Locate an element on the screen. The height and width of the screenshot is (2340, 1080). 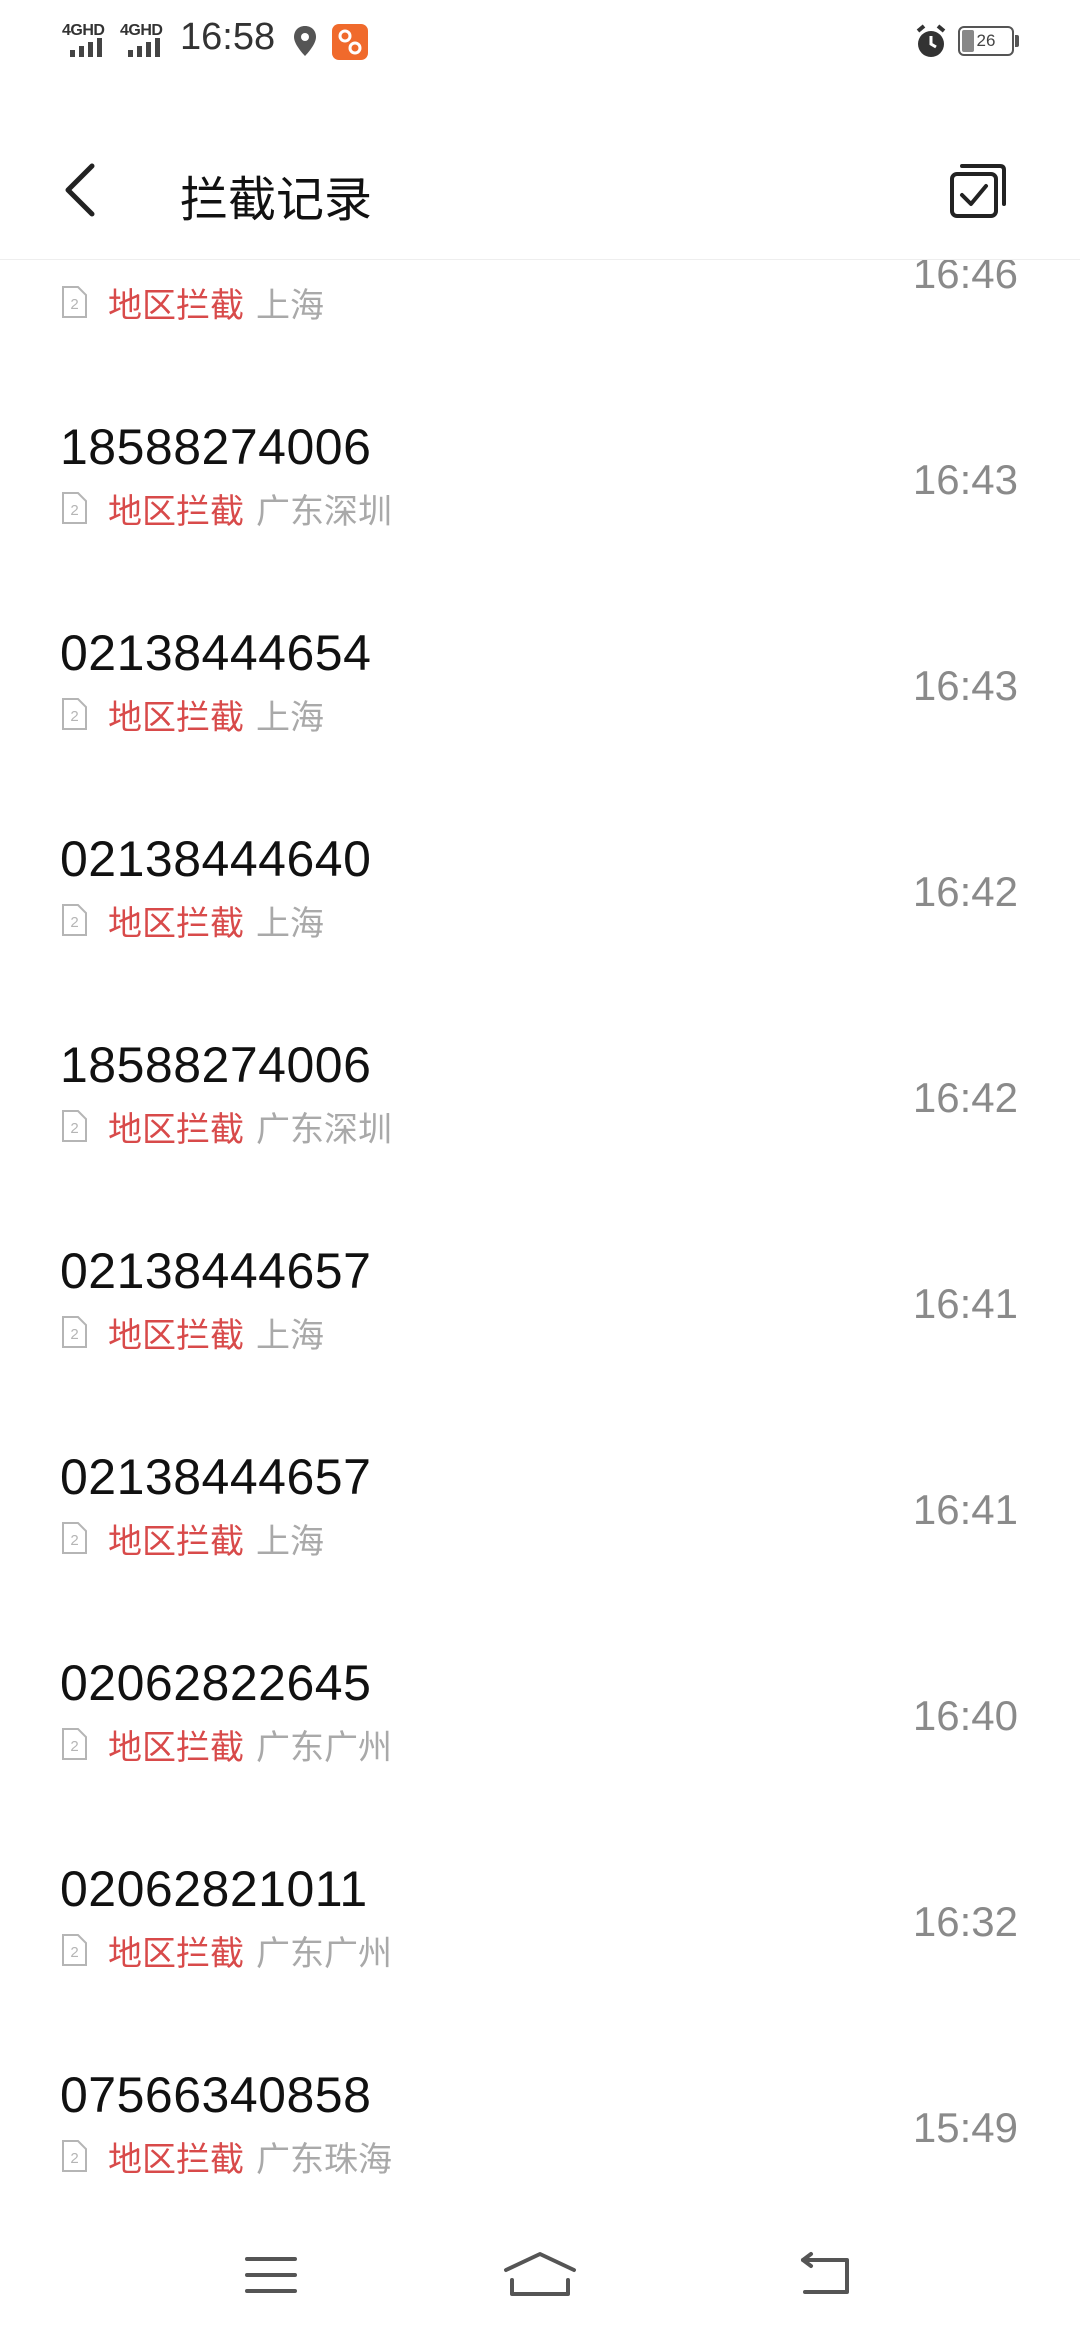
app-notification-icon is located at coordinates (350, 42).